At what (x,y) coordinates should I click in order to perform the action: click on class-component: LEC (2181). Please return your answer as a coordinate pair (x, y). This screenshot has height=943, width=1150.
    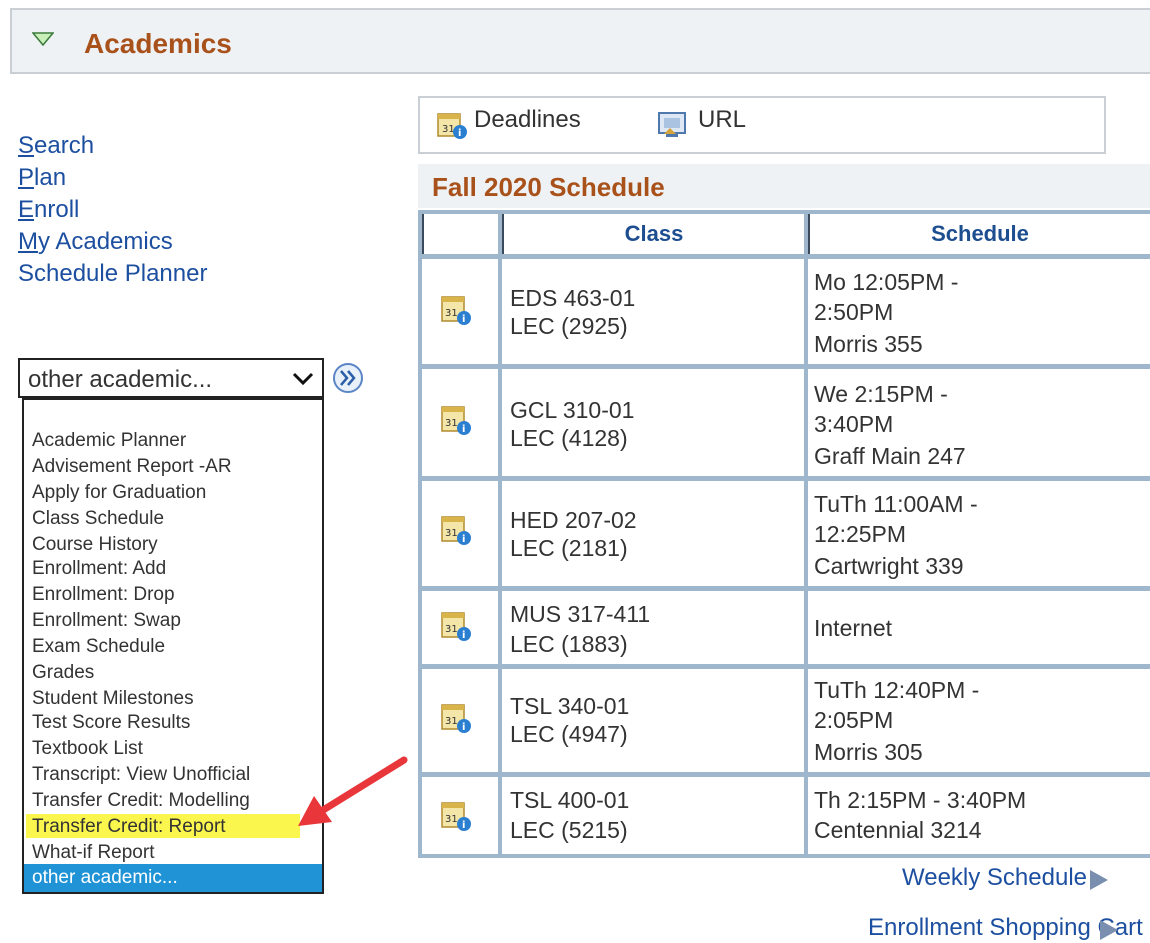
    Looking at the image, I should click on (569, 548).